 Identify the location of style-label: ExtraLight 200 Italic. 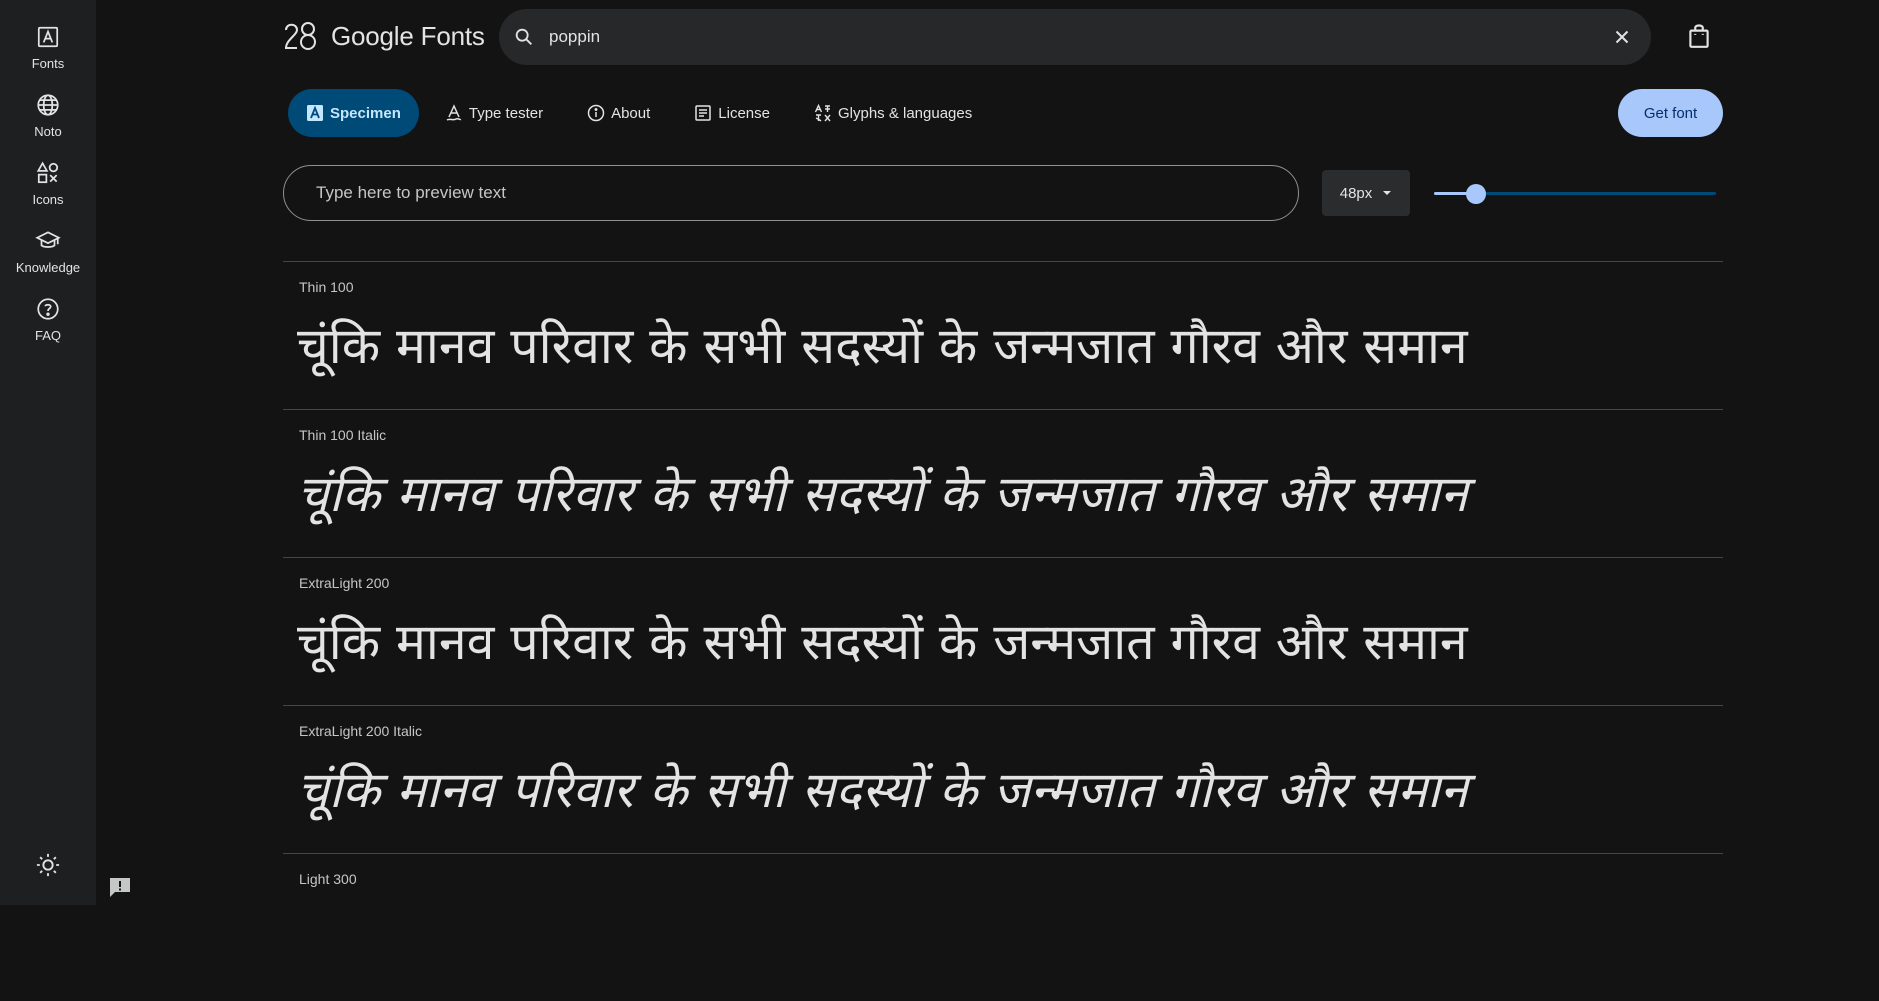
(360, 731).